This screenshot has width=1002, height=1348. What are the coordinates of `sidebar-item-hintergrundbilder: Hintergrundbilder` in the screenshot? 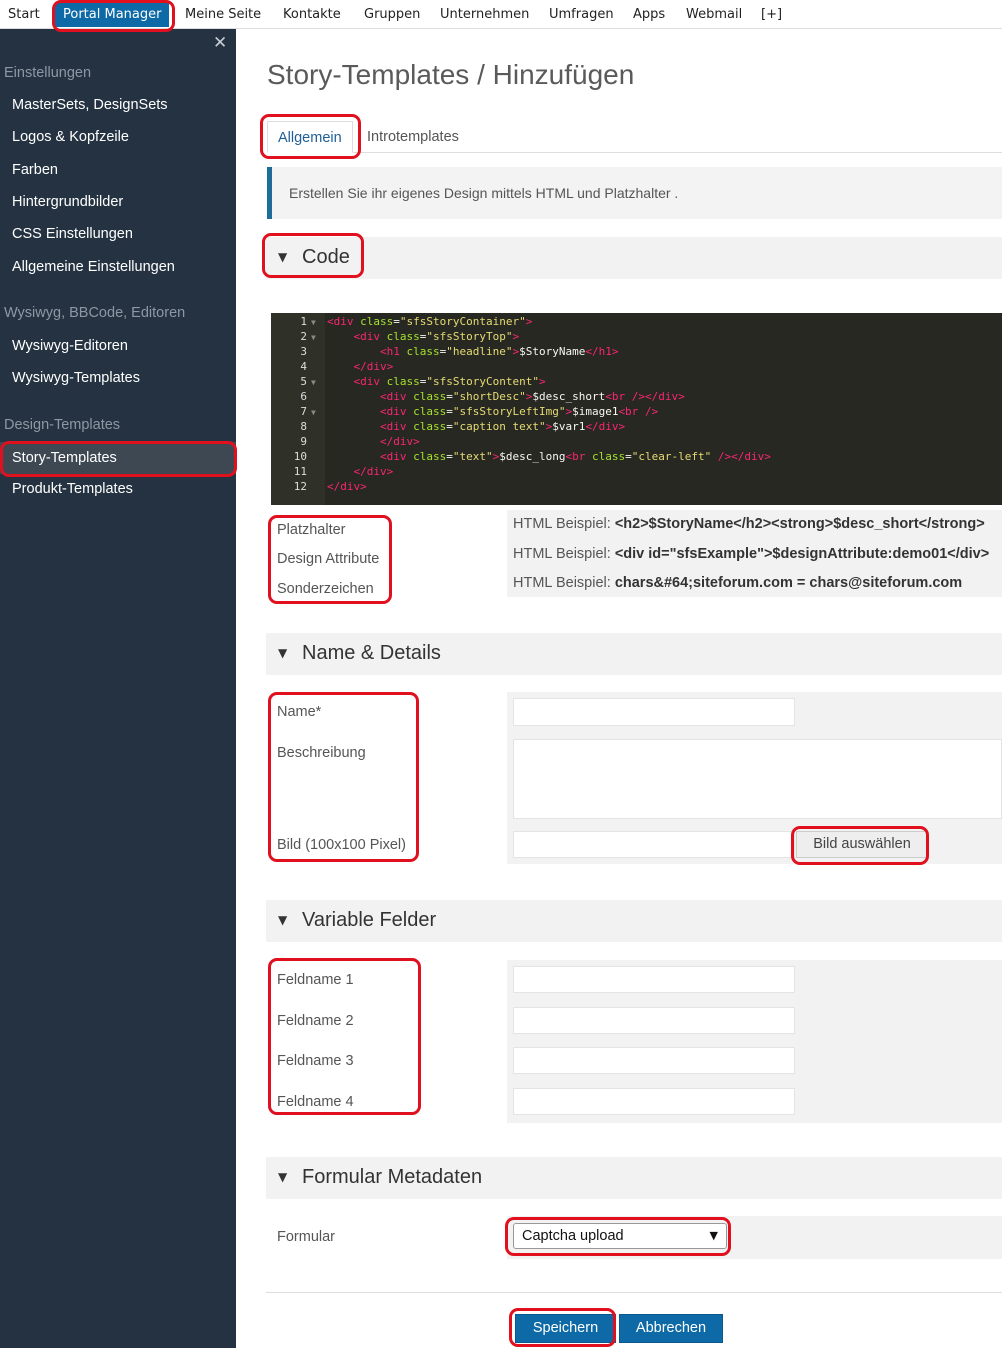 It's located at (67, 202).